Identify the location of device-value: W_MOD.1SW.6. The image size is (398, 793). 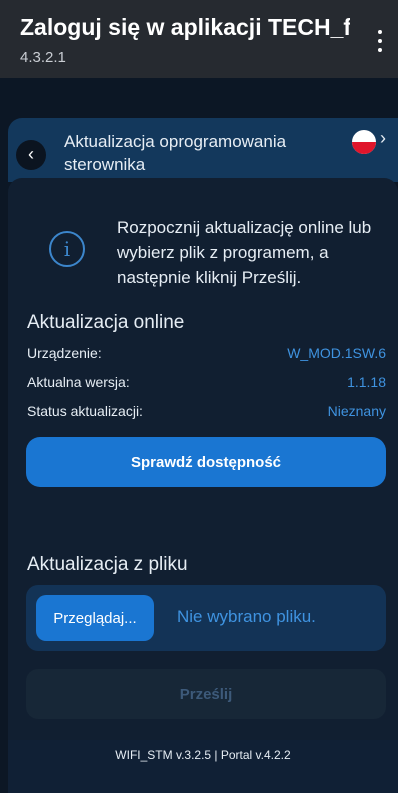
(336, 353).